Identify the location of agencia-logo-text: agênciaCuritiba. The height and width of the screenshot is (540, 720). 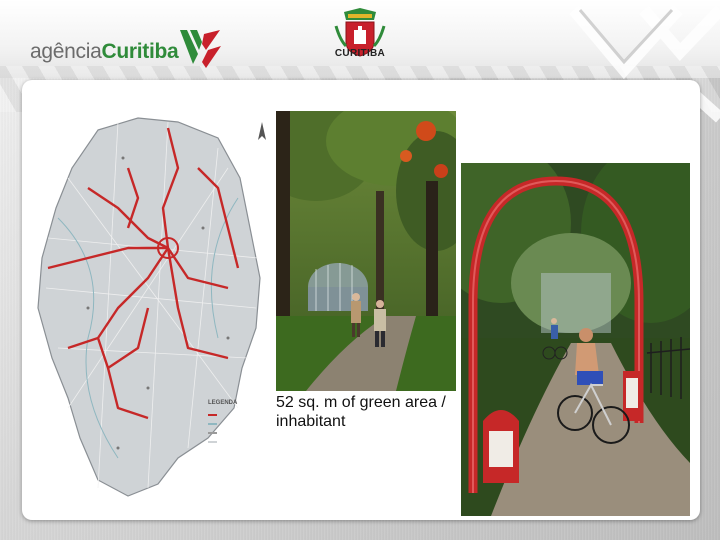
(104, 52).